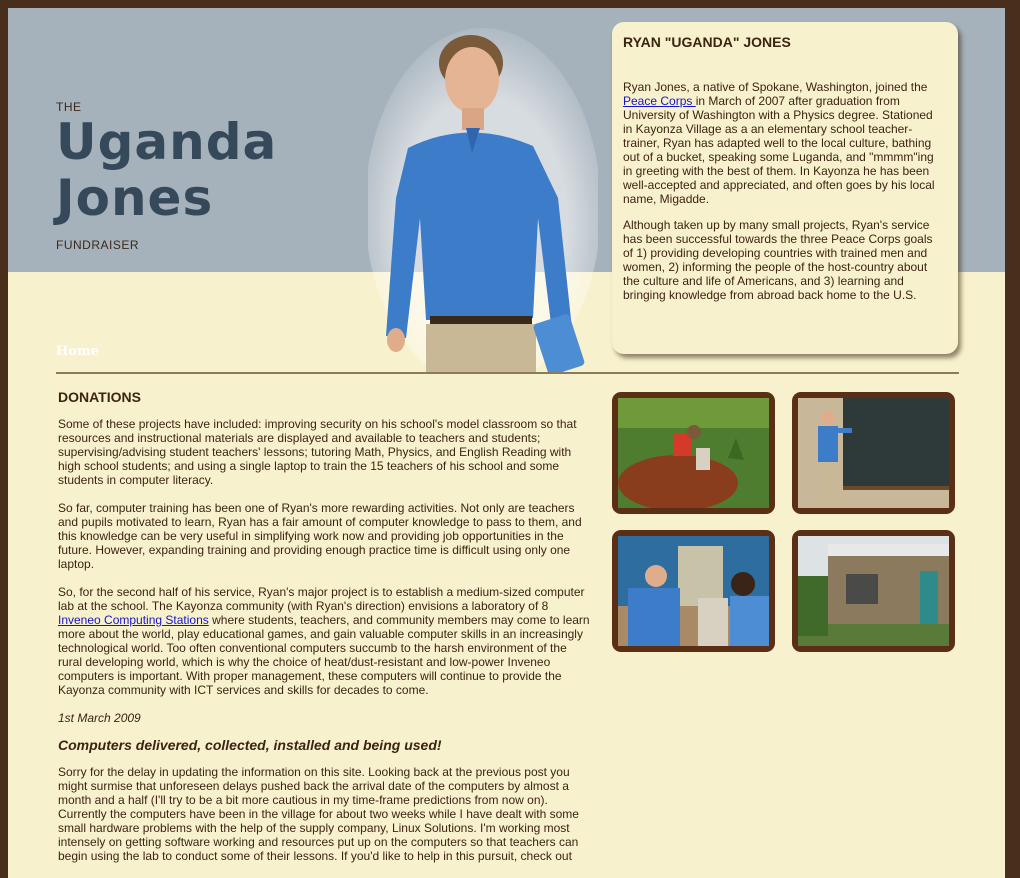 The height and width of the screenshot is (878, 1020). What do you see at coordinates (507, 373) in the screenshot?
I see `divider` at bounding box center [507, 373].